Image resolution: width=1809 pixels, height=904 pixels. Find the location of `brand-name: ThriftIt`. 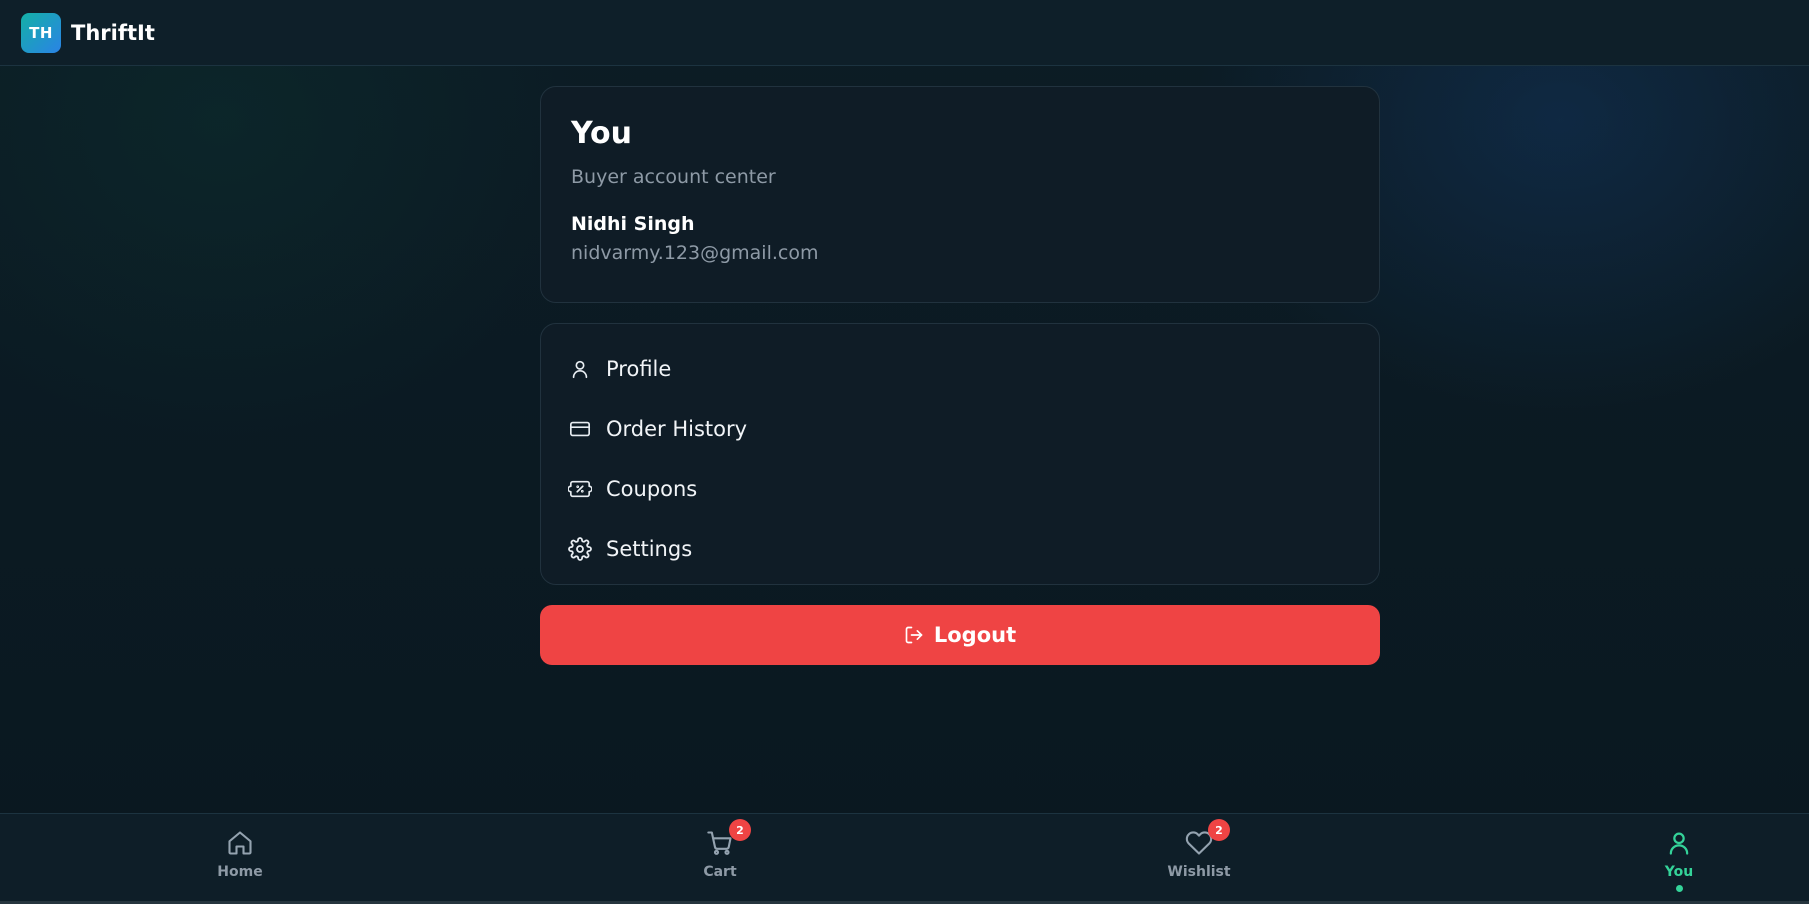

brand-name: ThriftIt is located at coordinates (113, 33).